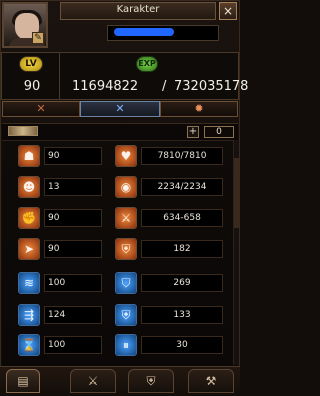  Describe the element at coordinates (236, 252) in the screenshot. I see `stats-scrollbar` at that location.